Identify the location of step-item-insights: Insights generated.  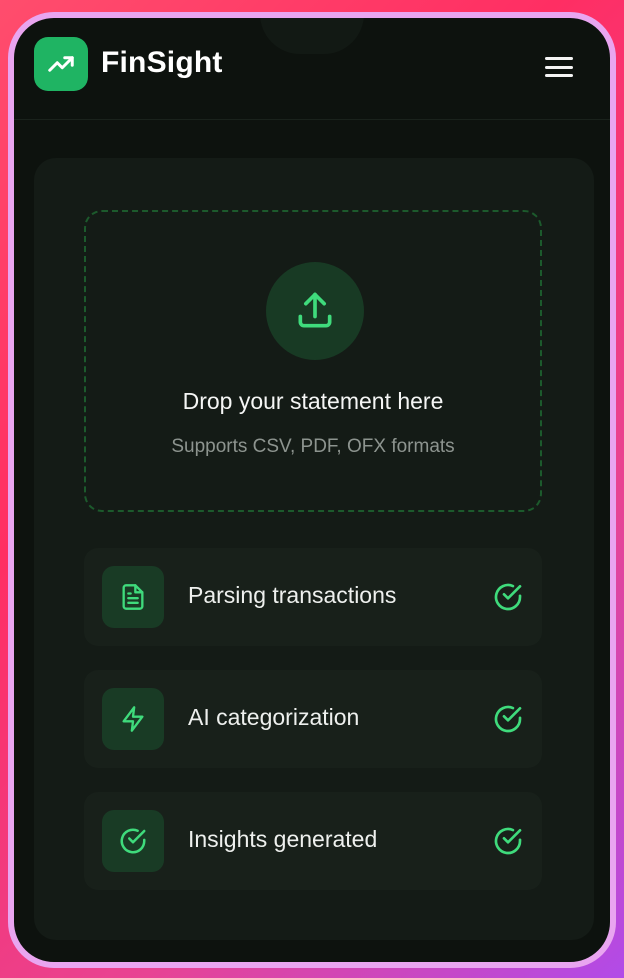
(313, 841).